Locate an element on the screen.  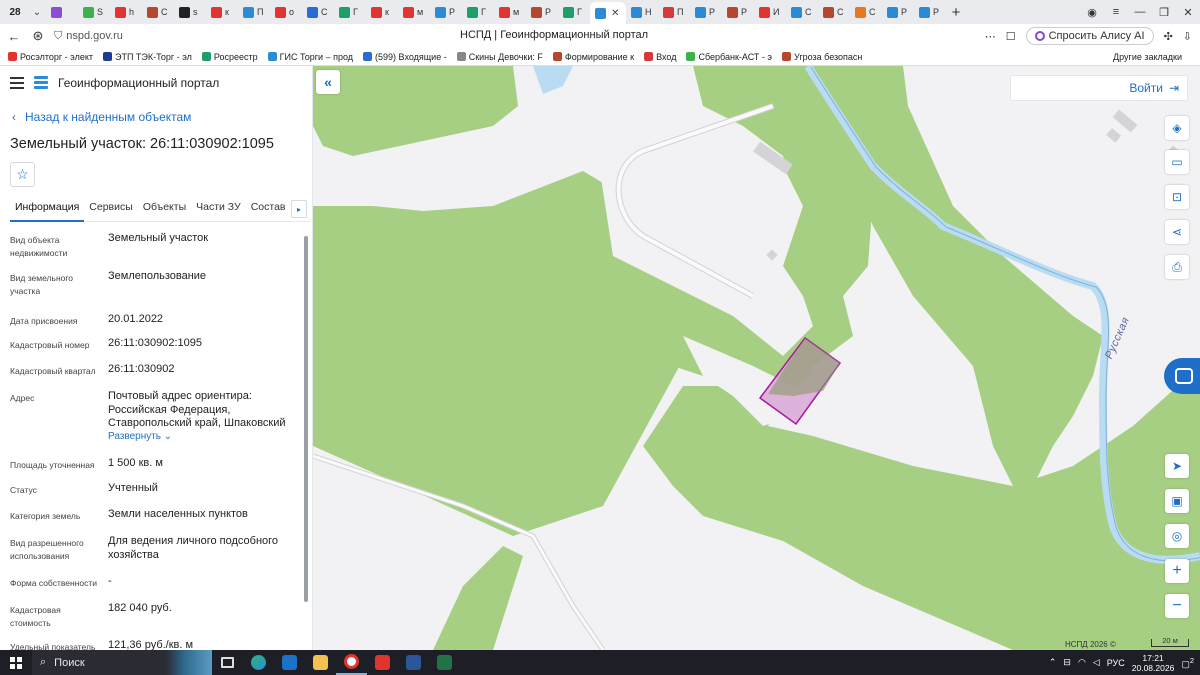
bookmark-item: Угроза безопасн is located at coordinates (822, 57).